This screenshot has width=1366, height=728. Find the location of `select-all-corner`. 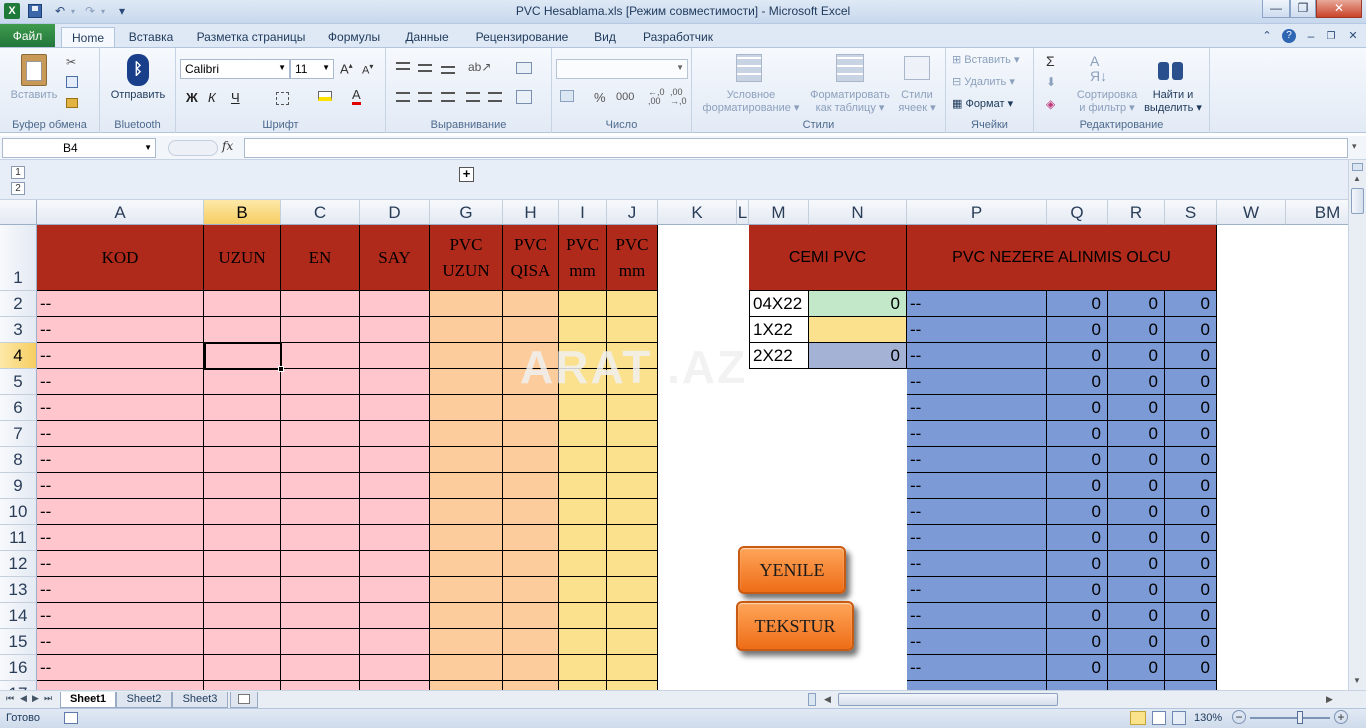

select-all-corner is located at coordinates (18, 212).